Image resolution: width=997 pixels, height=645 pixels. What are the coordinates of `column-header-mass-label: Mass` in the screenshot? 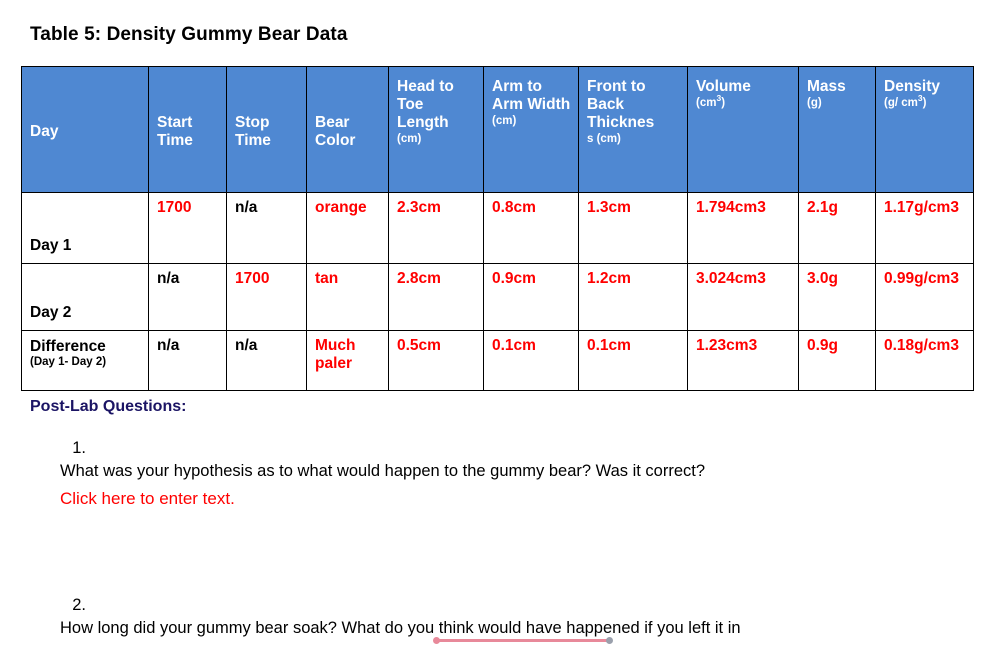 It's located at (826, 86).